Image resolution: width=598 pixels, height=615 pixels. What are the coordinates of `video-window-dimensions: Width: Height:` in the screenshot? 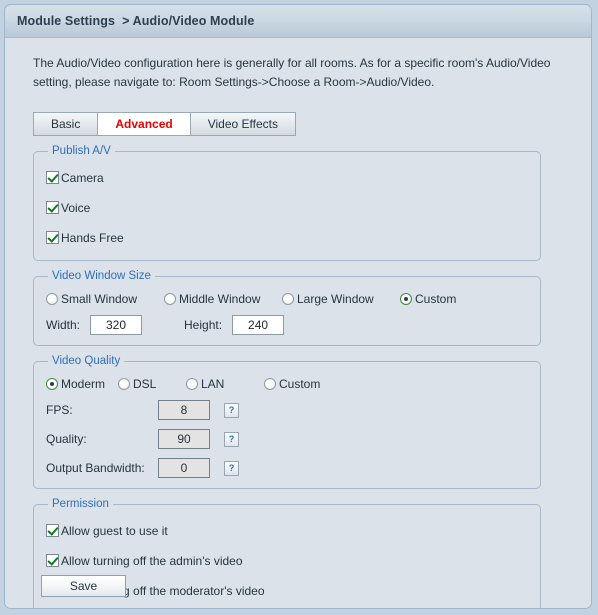 It's located at (288, 325).